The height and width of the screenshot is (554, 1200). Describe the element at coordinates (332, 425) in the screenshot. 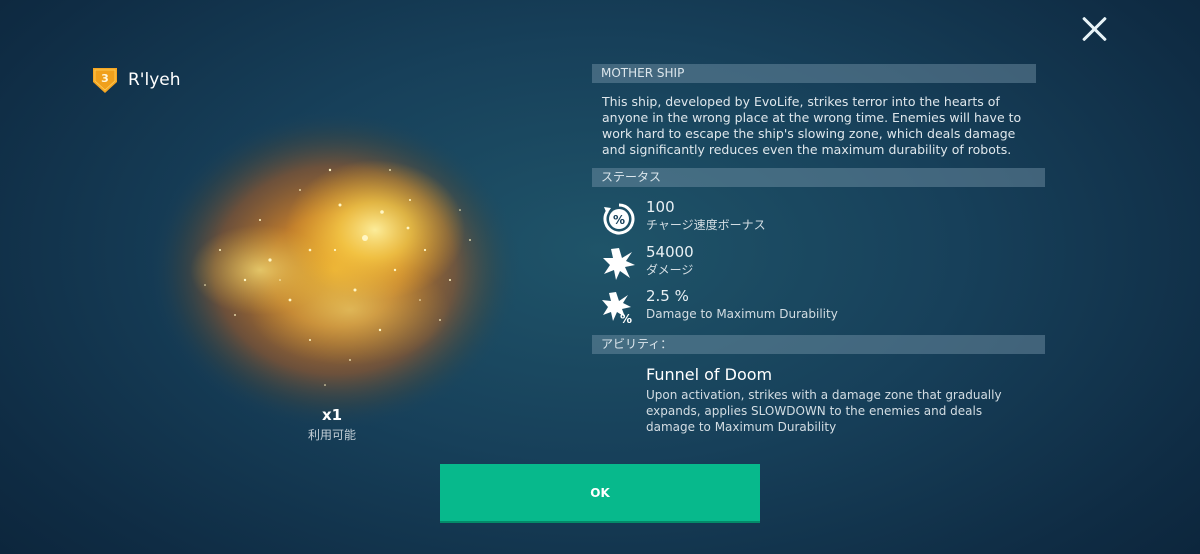

I see `ship-count-block: x1 利用可能` at that location.